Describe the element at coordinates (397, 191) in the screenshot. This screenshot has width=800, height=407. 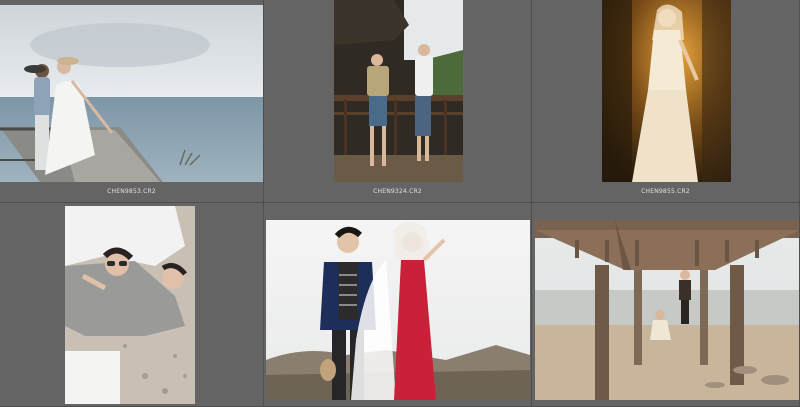
I see `thumbnail-filename: CHEN9324.CR2` at that location.